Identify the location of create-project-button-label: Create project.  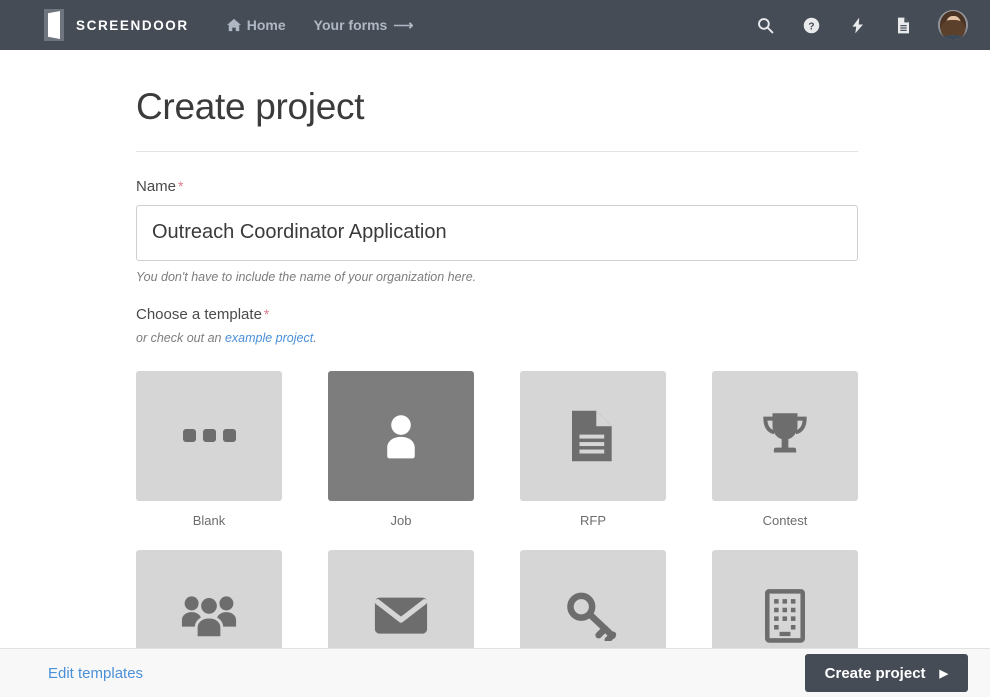
(875, 673).